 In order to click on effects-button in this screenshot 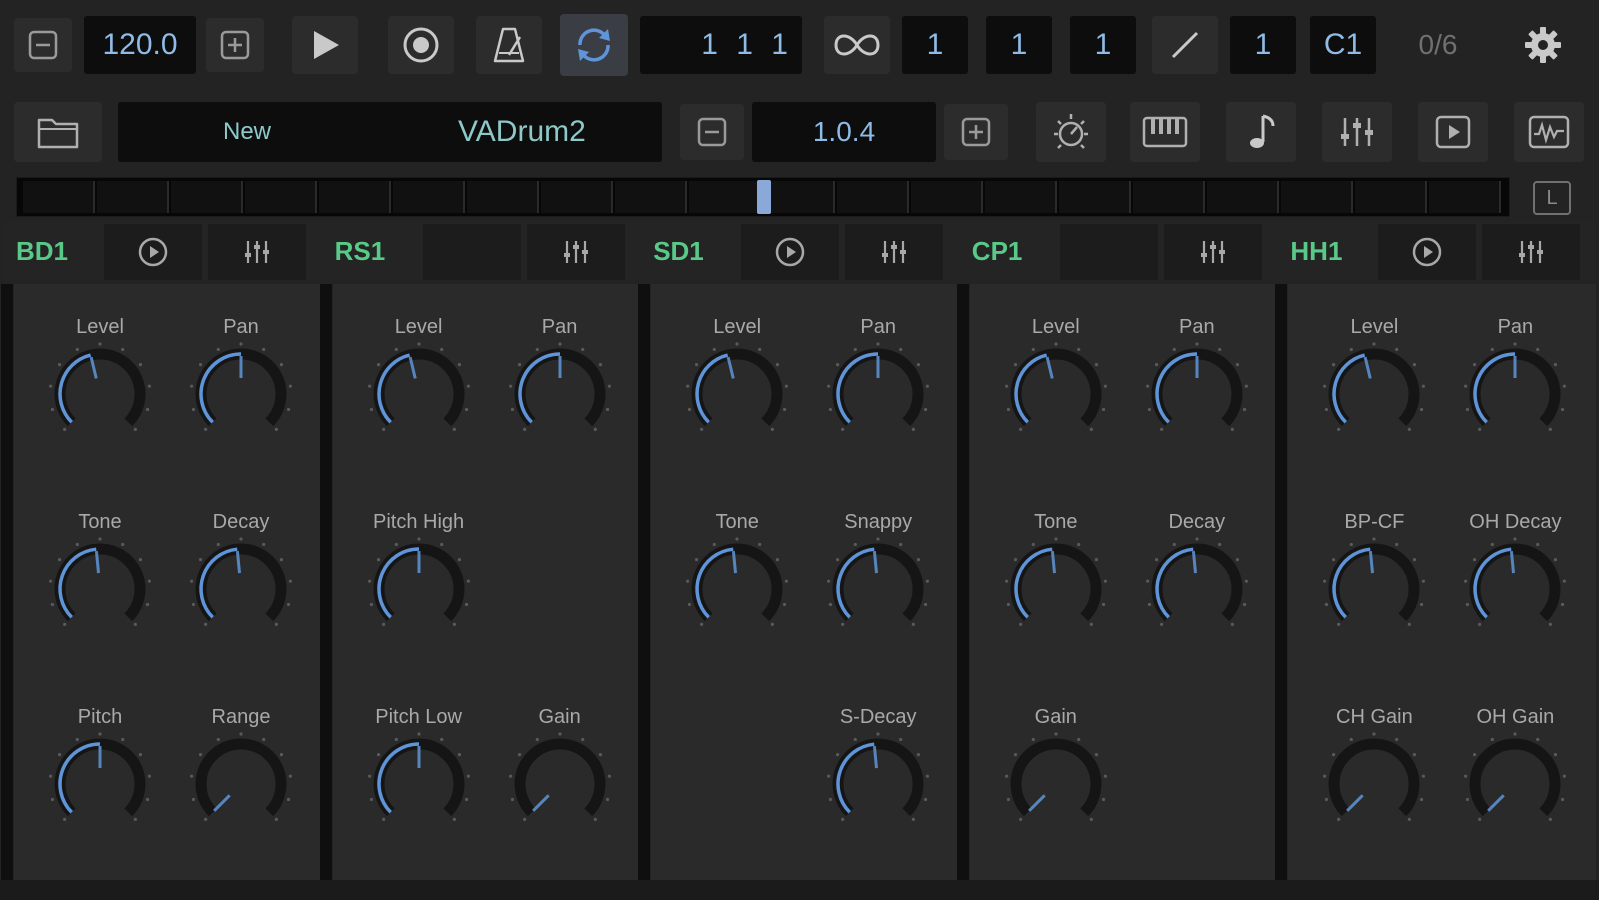, I will do `click(1071, 132)`.